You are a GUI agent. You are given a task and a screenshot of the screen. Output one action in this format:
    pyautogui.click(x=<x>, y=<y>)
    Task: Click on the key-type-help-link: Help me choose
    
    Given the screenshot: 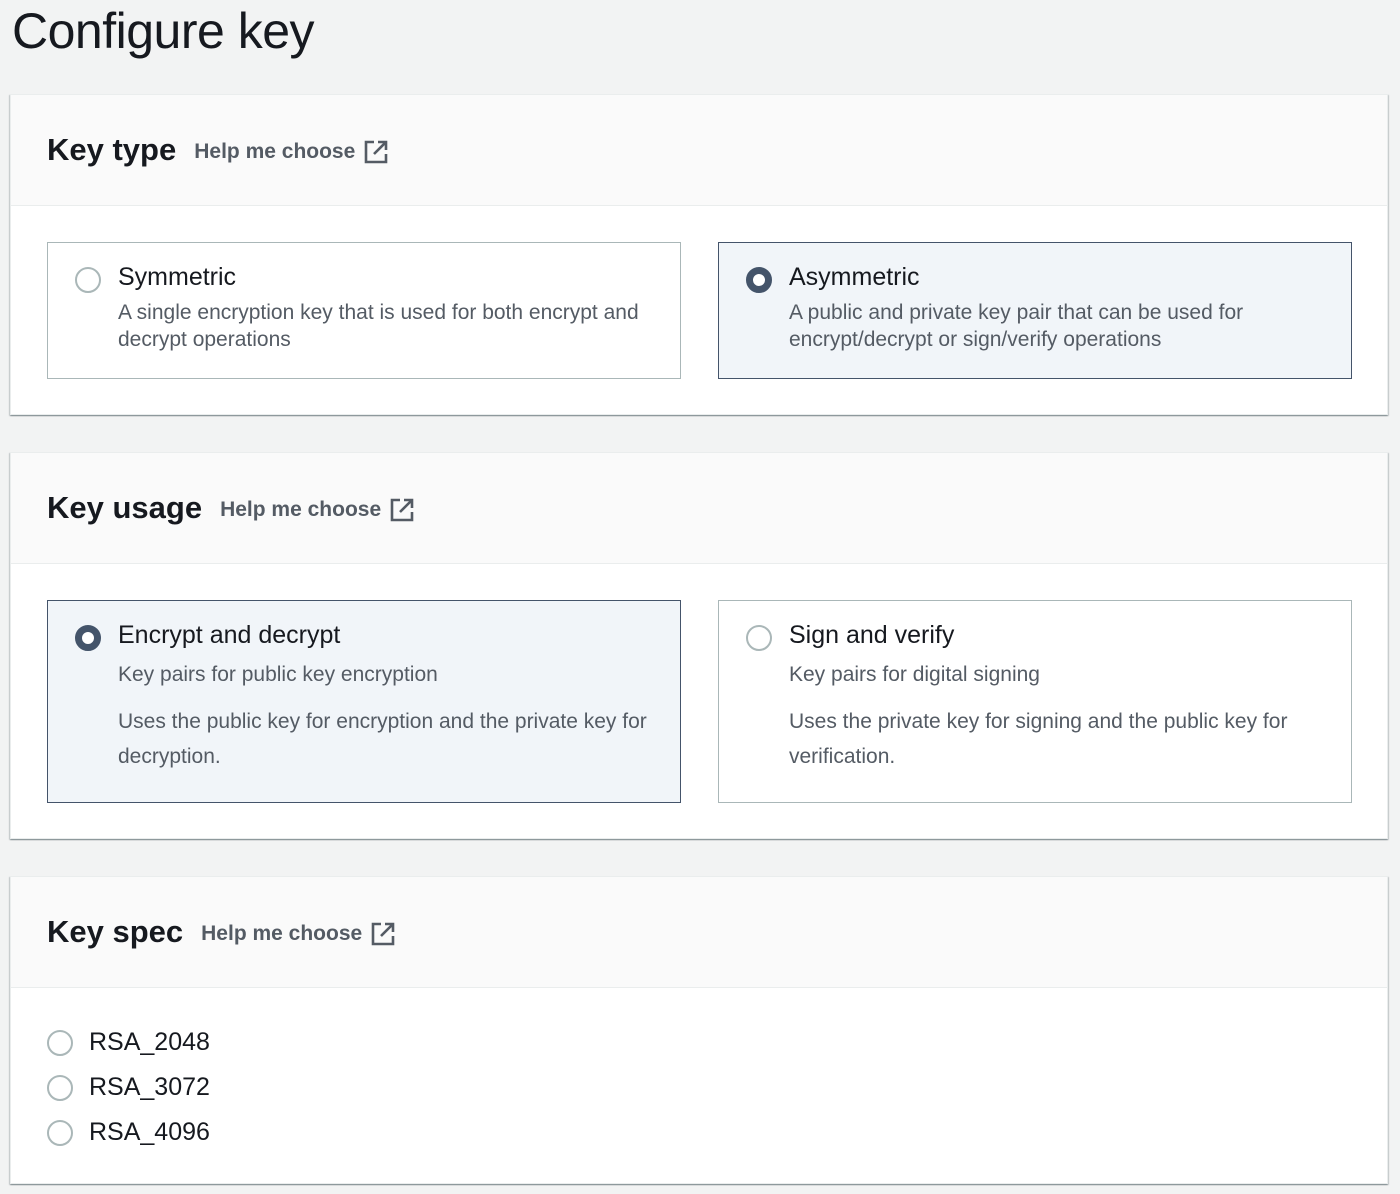 What is the action you would take?
    pyautogui.click(x=291, y=150)
    